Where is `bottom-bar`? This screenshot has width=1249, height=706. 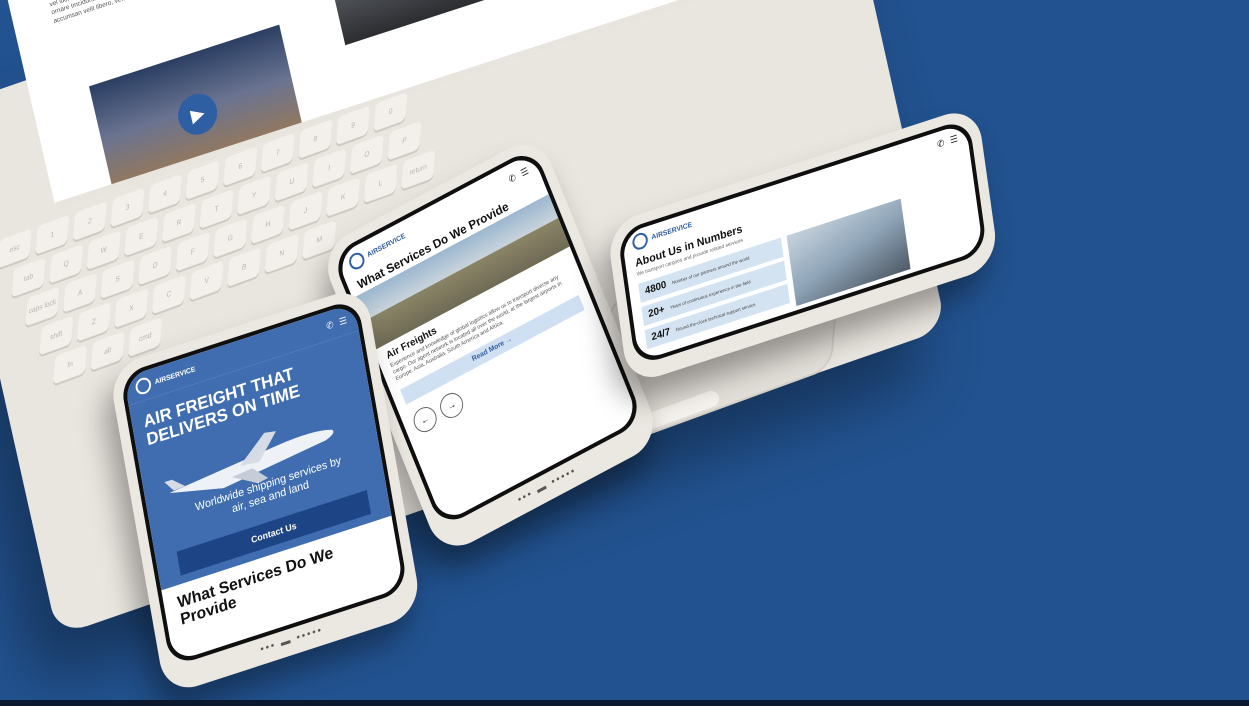
bottom-bar is located at coordinates (624, 703).